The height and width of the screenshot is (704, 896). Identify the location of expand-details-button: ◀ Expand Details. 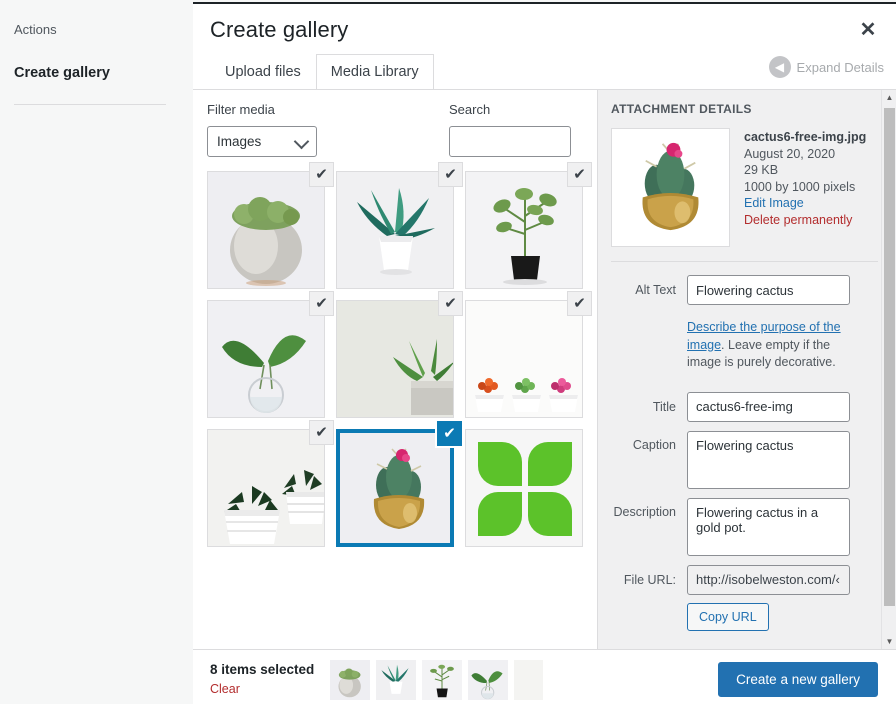
(826, 67).